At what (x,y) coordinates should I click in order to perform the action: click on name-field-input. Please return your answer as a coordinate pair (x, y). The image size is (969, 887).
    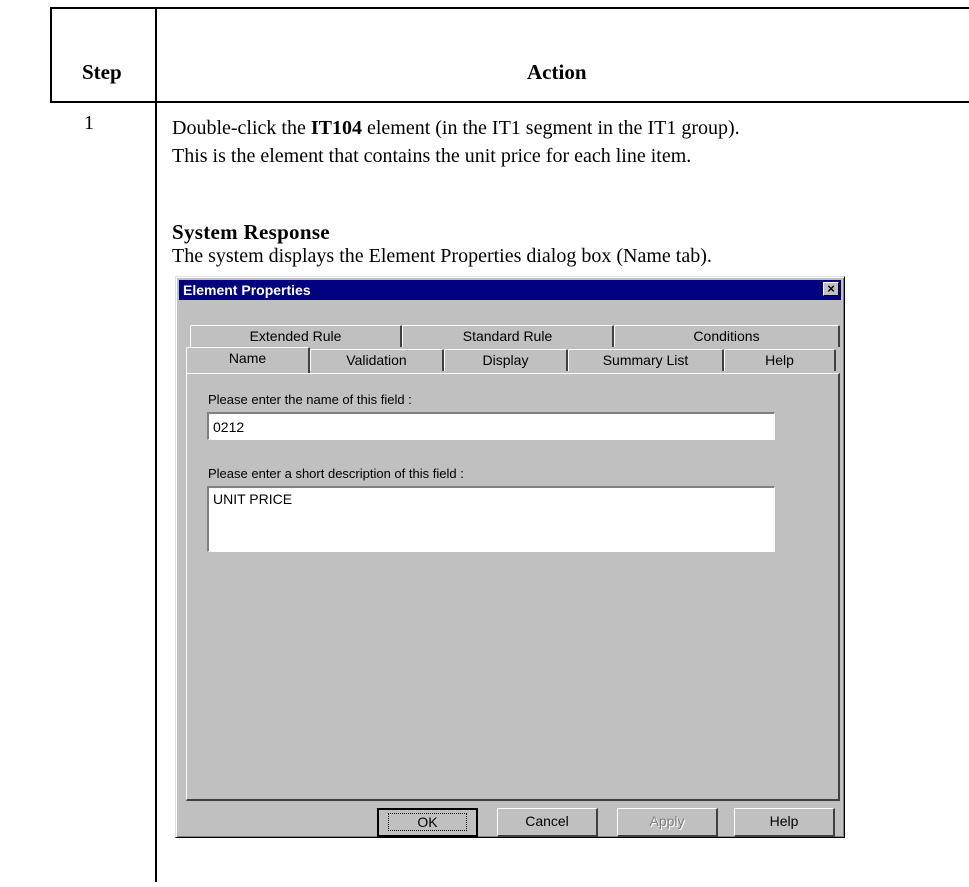
    Looking at the image, I should click on (491, 426).